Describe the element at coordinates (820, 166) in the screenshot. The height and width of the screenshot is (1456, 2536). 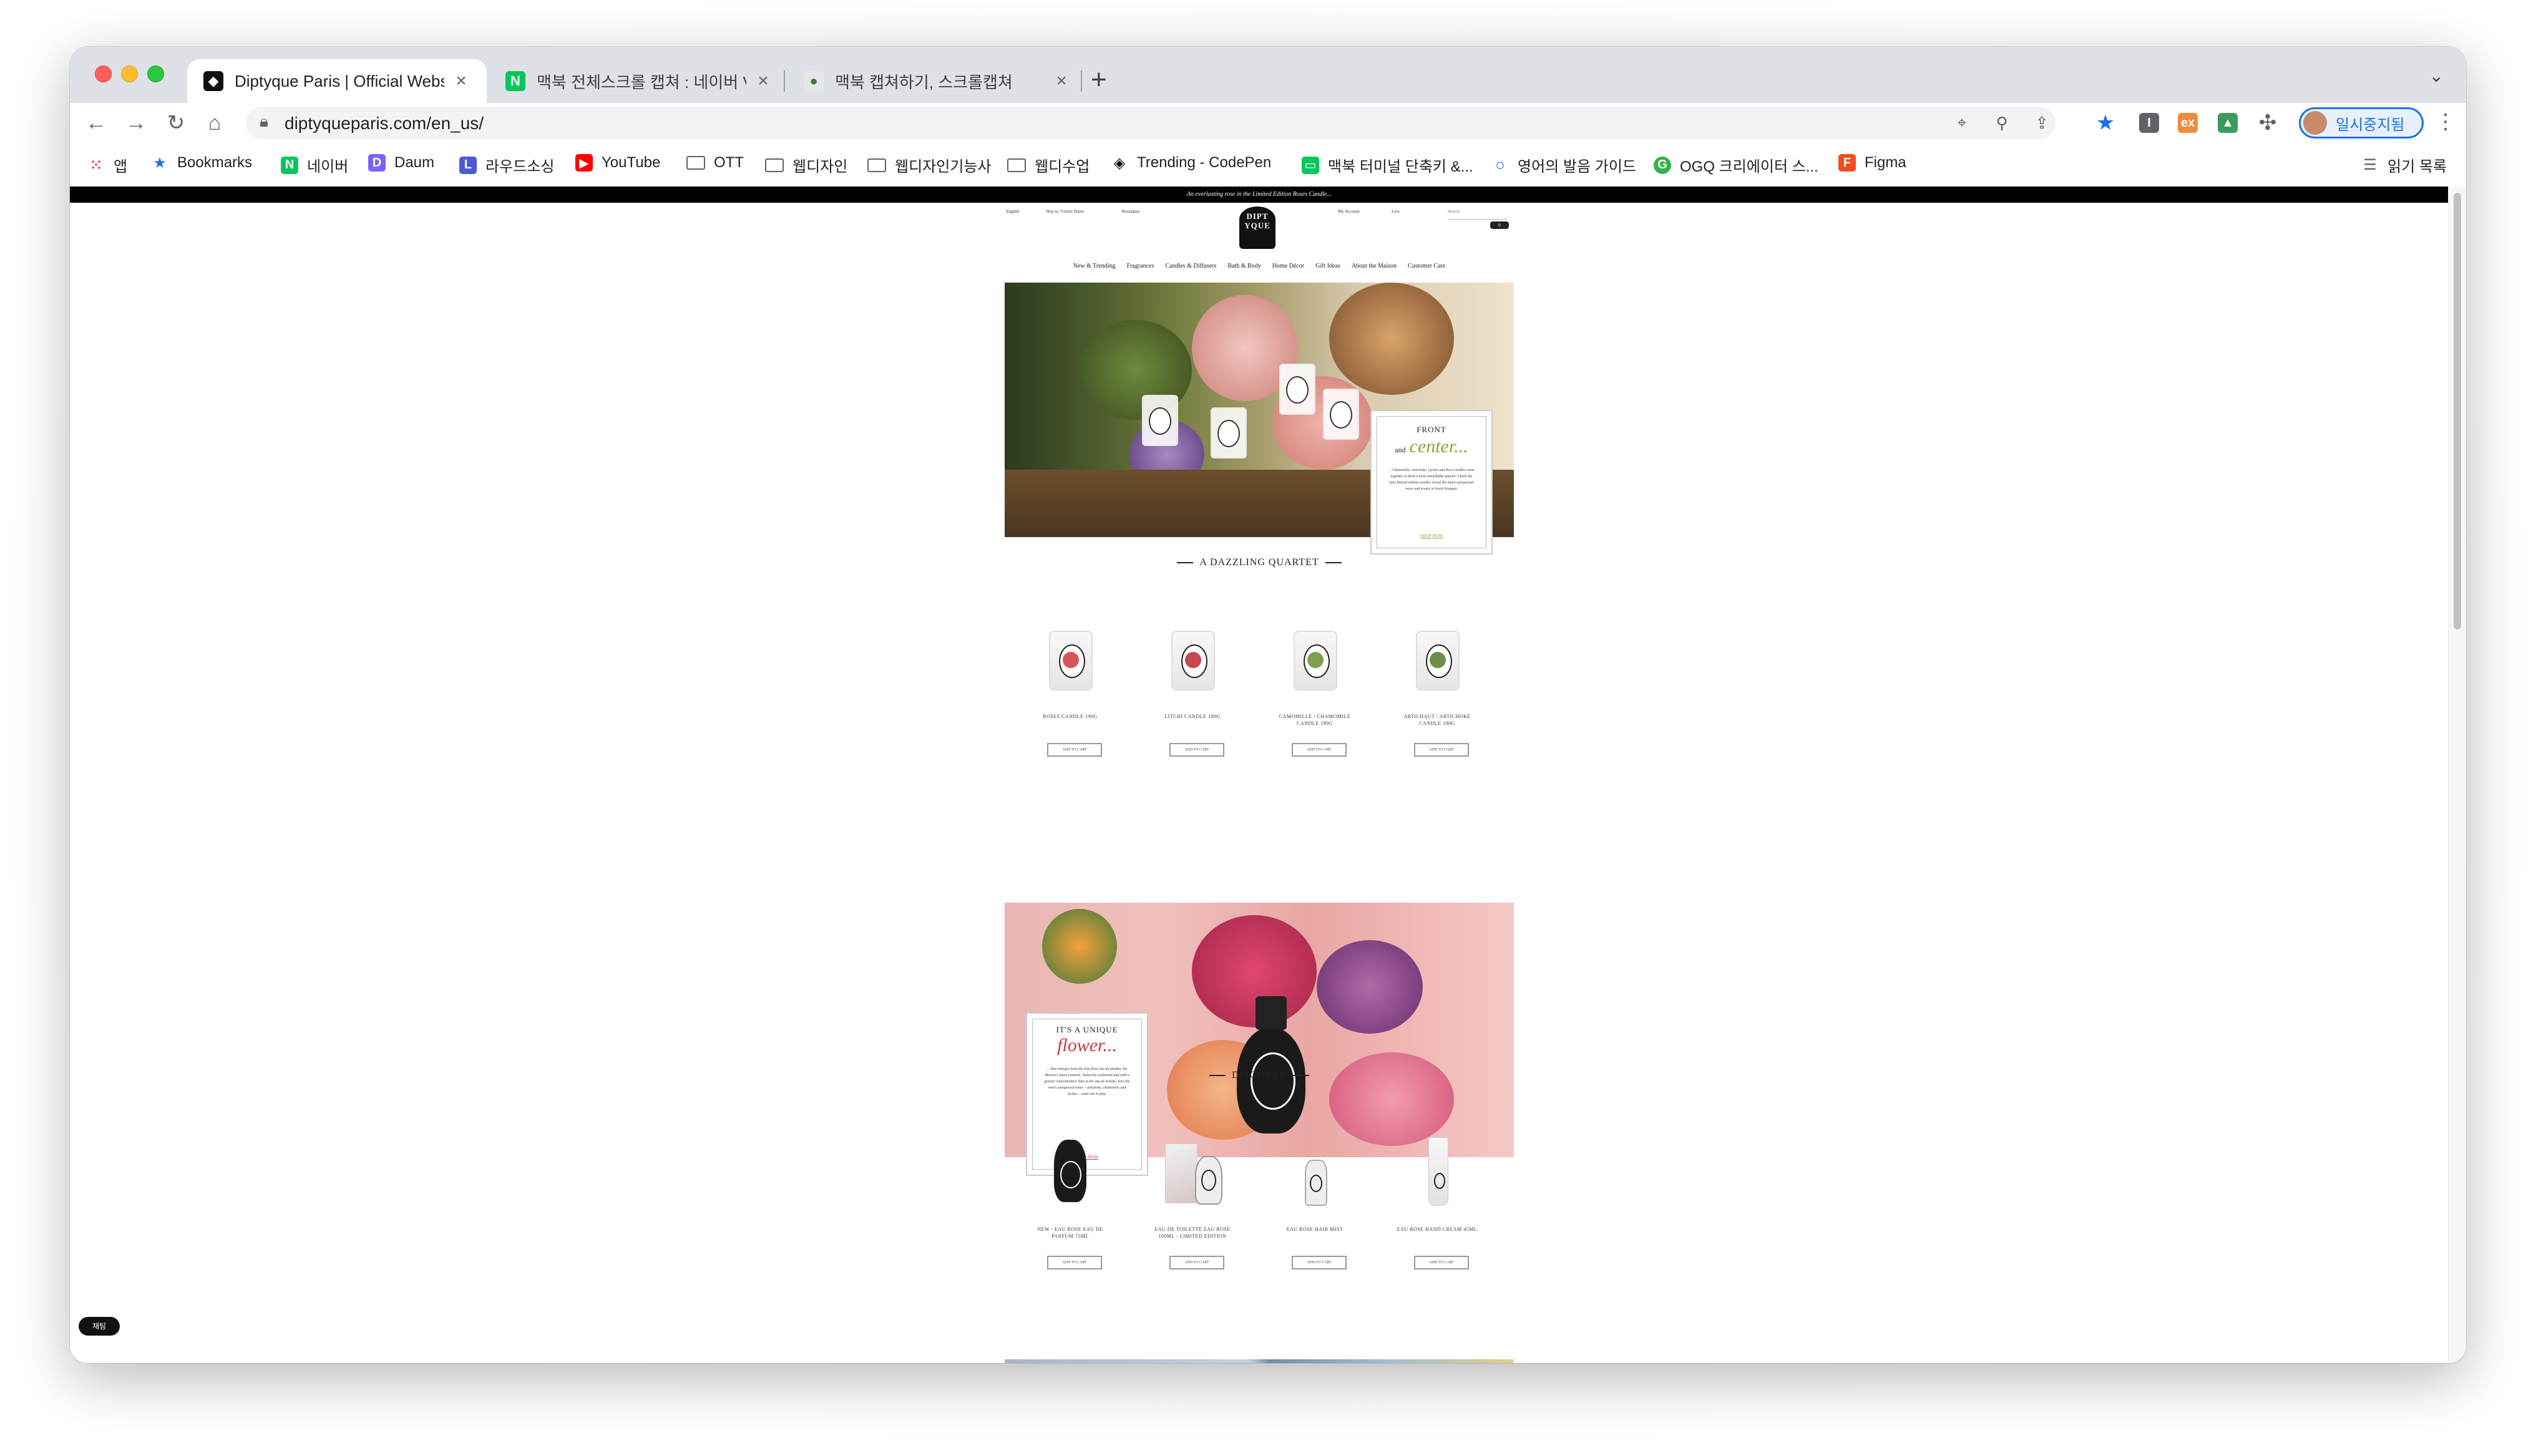
I see `bookmark-label: 웹디자인` at that location.